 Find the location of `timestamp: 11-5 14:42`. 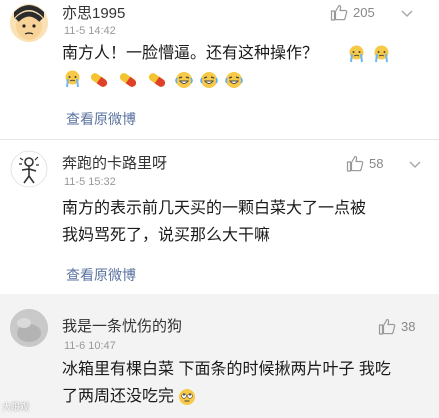

timestamp: 11-5 14:42 is located at coordinates (90, 31).